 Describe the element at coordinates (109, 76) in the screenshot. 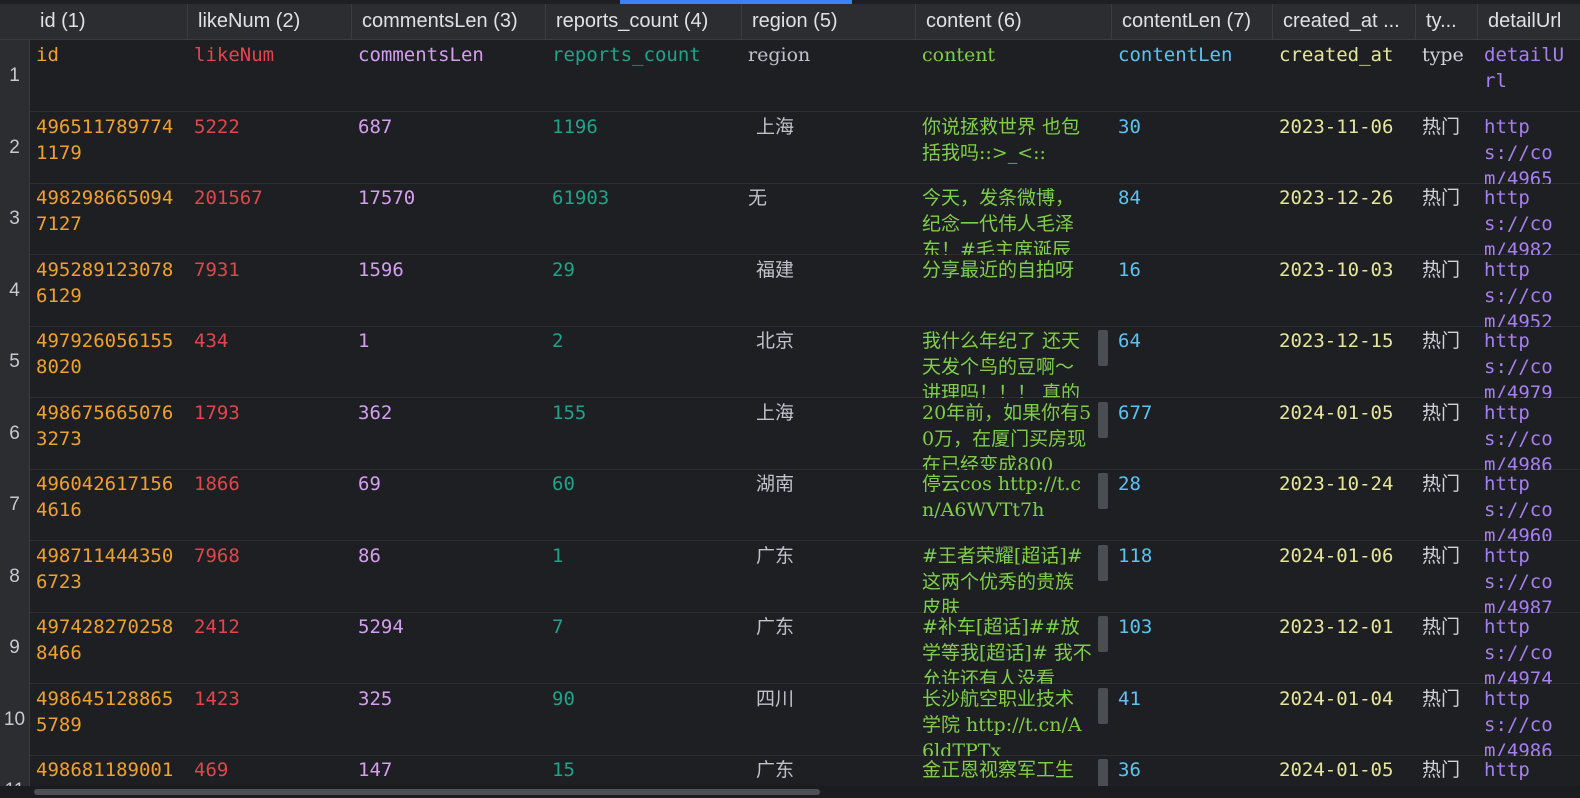

I see `cell-id: id` at that location.